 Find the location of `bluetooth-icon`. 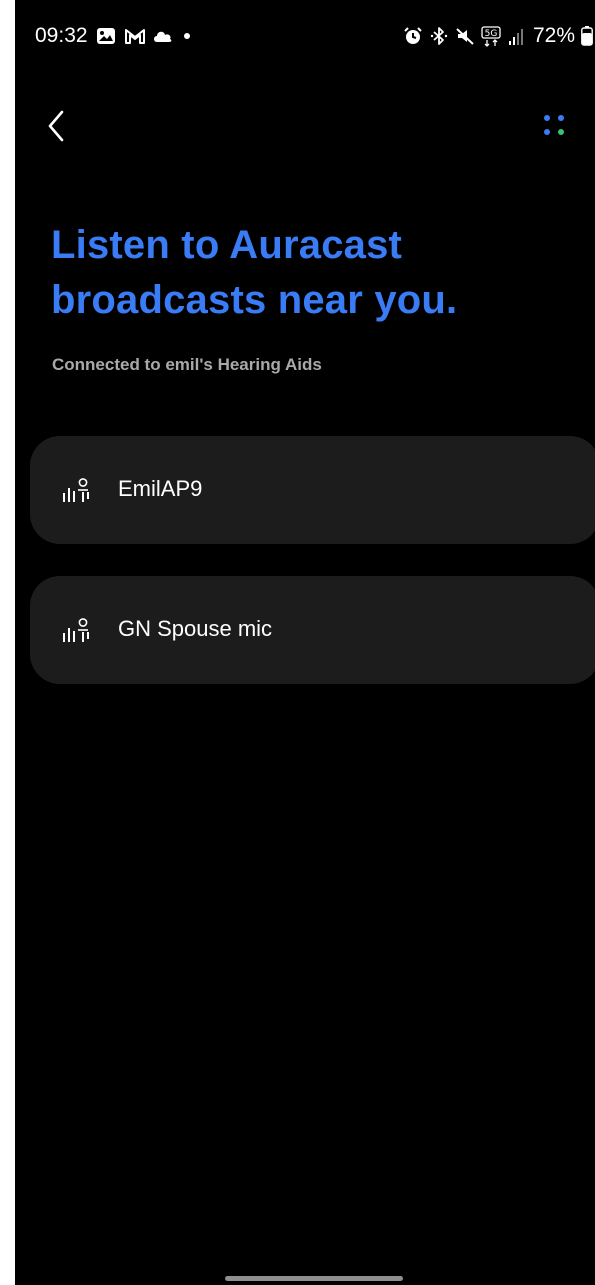

bluetooth-icon is located at coordinates (439, 36).